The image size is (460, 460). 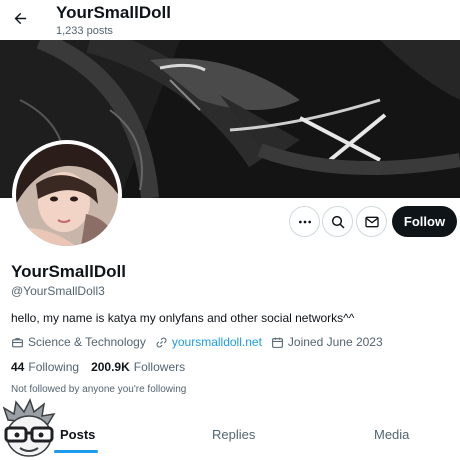 I want to click on header-post-count: 1,233 posts, so click(x=84, y=31).